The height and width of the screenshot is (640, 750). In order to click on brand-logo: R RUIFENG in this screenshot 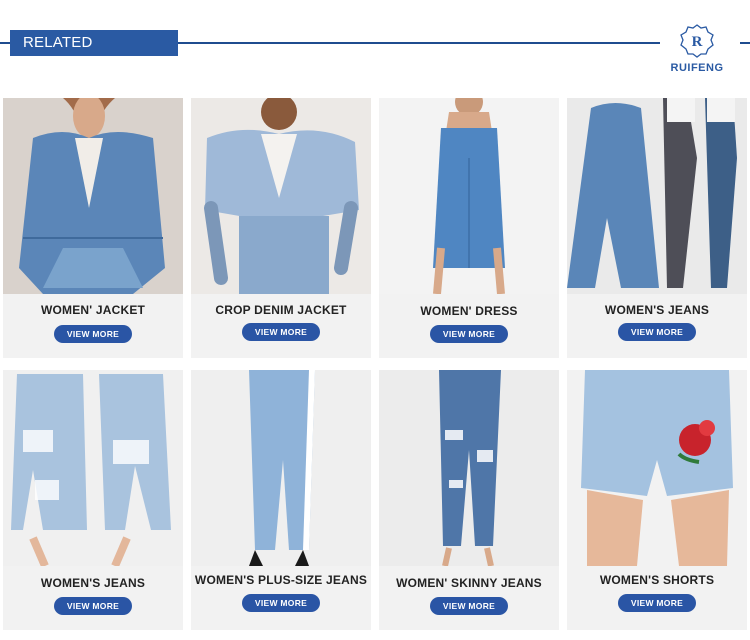, I will do `click(700, 50)`.